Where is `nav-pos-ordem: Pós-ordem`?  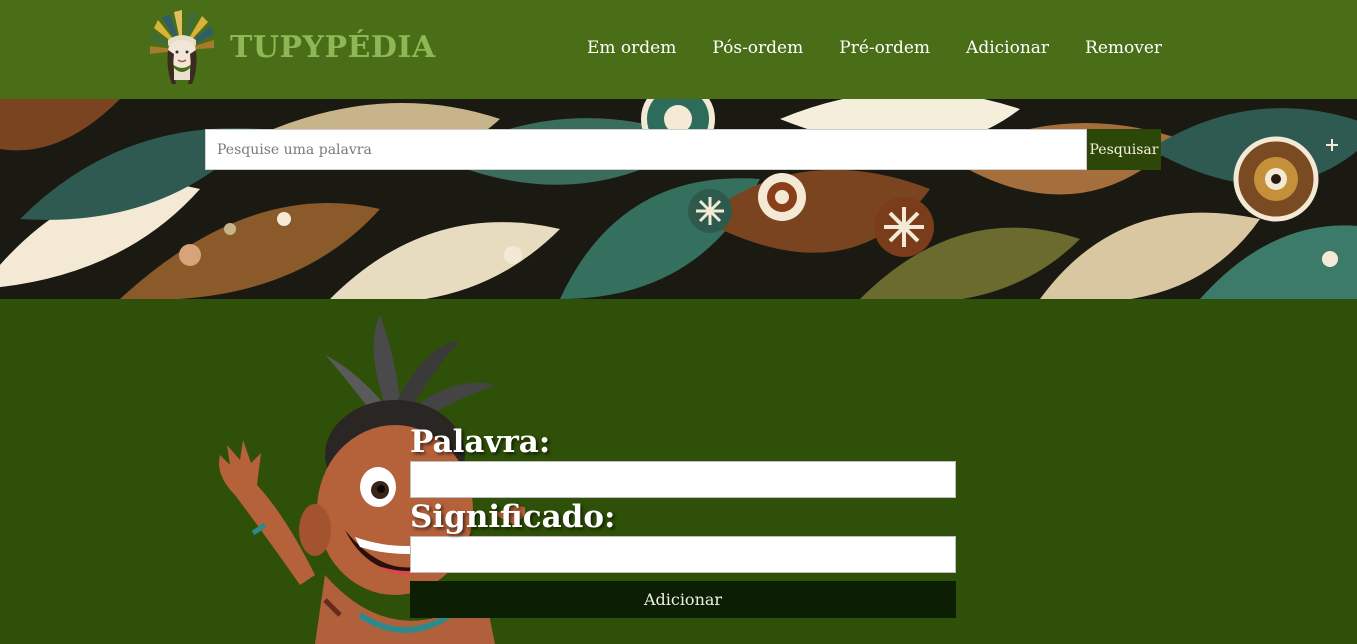
nav-pos-ordem: Pós-ordem is located at coordinates (757, 48).